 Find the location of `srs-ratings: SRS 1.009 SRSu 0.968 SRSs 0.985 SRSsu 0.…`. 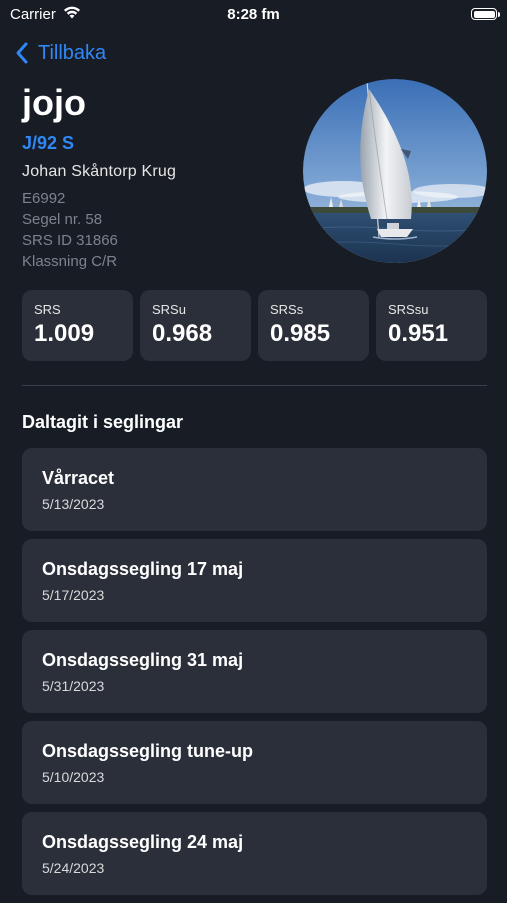

srs-ratings: SRS 1.009 SRSu 0.968 SRSs 0.985 SRSsu 0.… is located at coordinates (254, 325).